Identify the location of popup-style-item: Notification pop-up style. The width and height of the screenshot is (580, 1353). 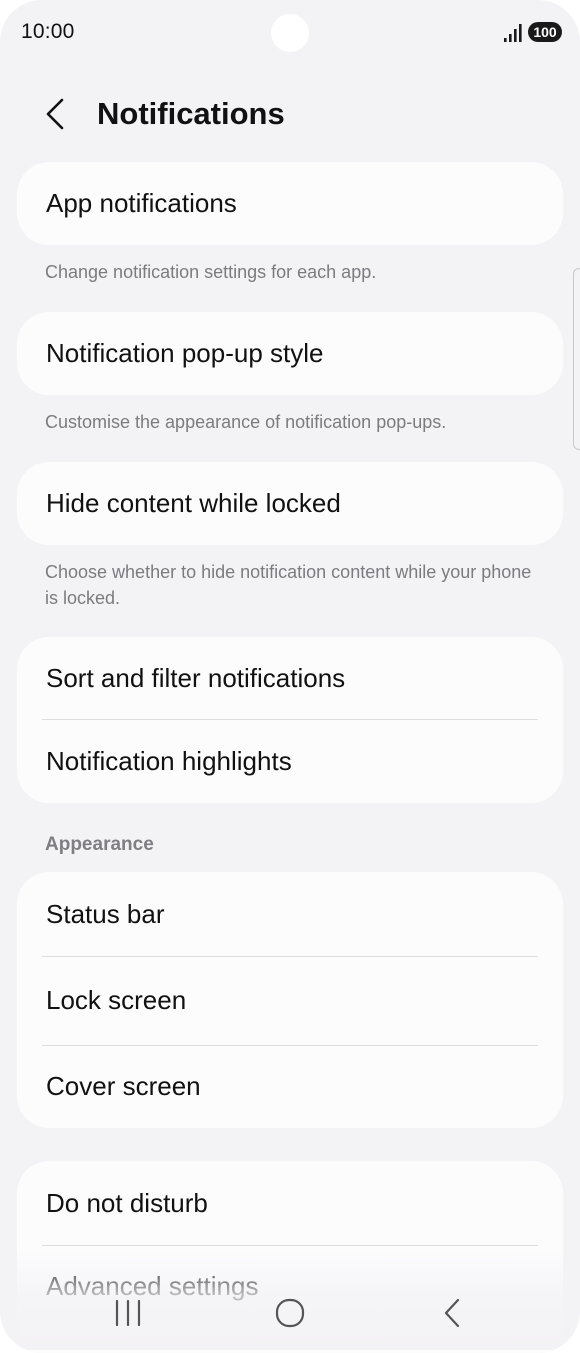
(290, 353).